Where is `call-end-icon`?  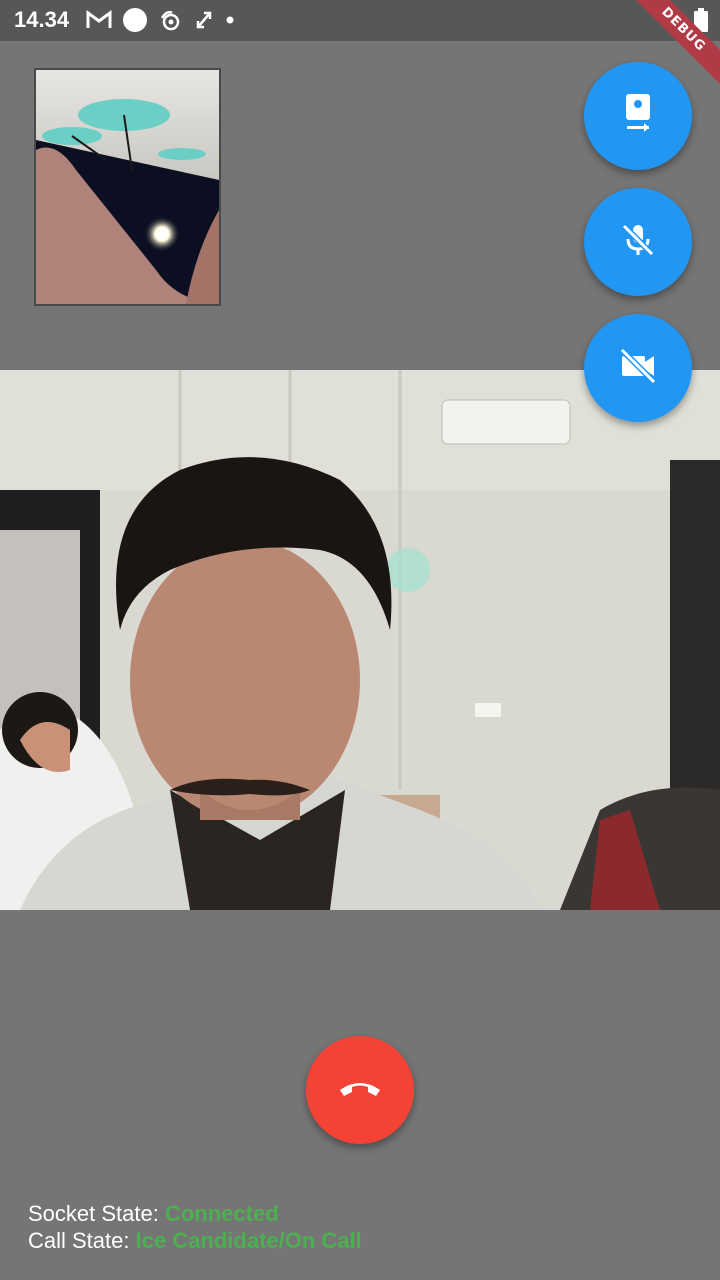 call-end-icon is located at coordinates (360, 1090).